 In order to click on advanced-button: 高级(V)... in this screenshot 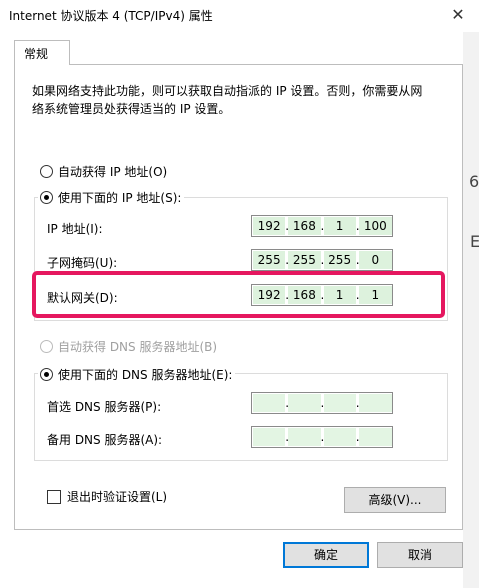, I will do `click(395, 500)`.